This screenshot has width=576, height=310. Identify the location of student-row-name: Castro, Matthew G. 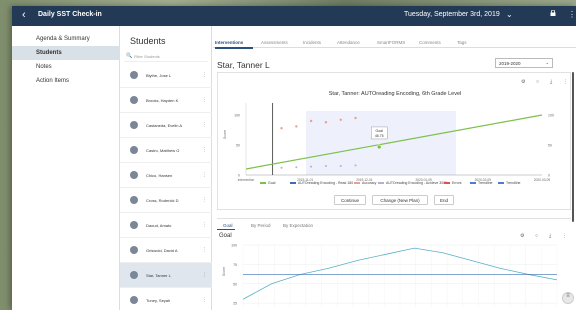
(163, 150).